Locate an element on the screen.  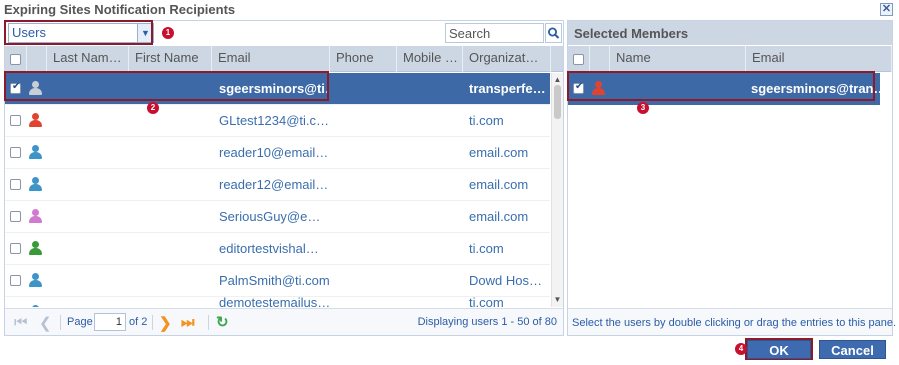
table-row: editortestvishal… ti.com is located at coordinates (277, 249).